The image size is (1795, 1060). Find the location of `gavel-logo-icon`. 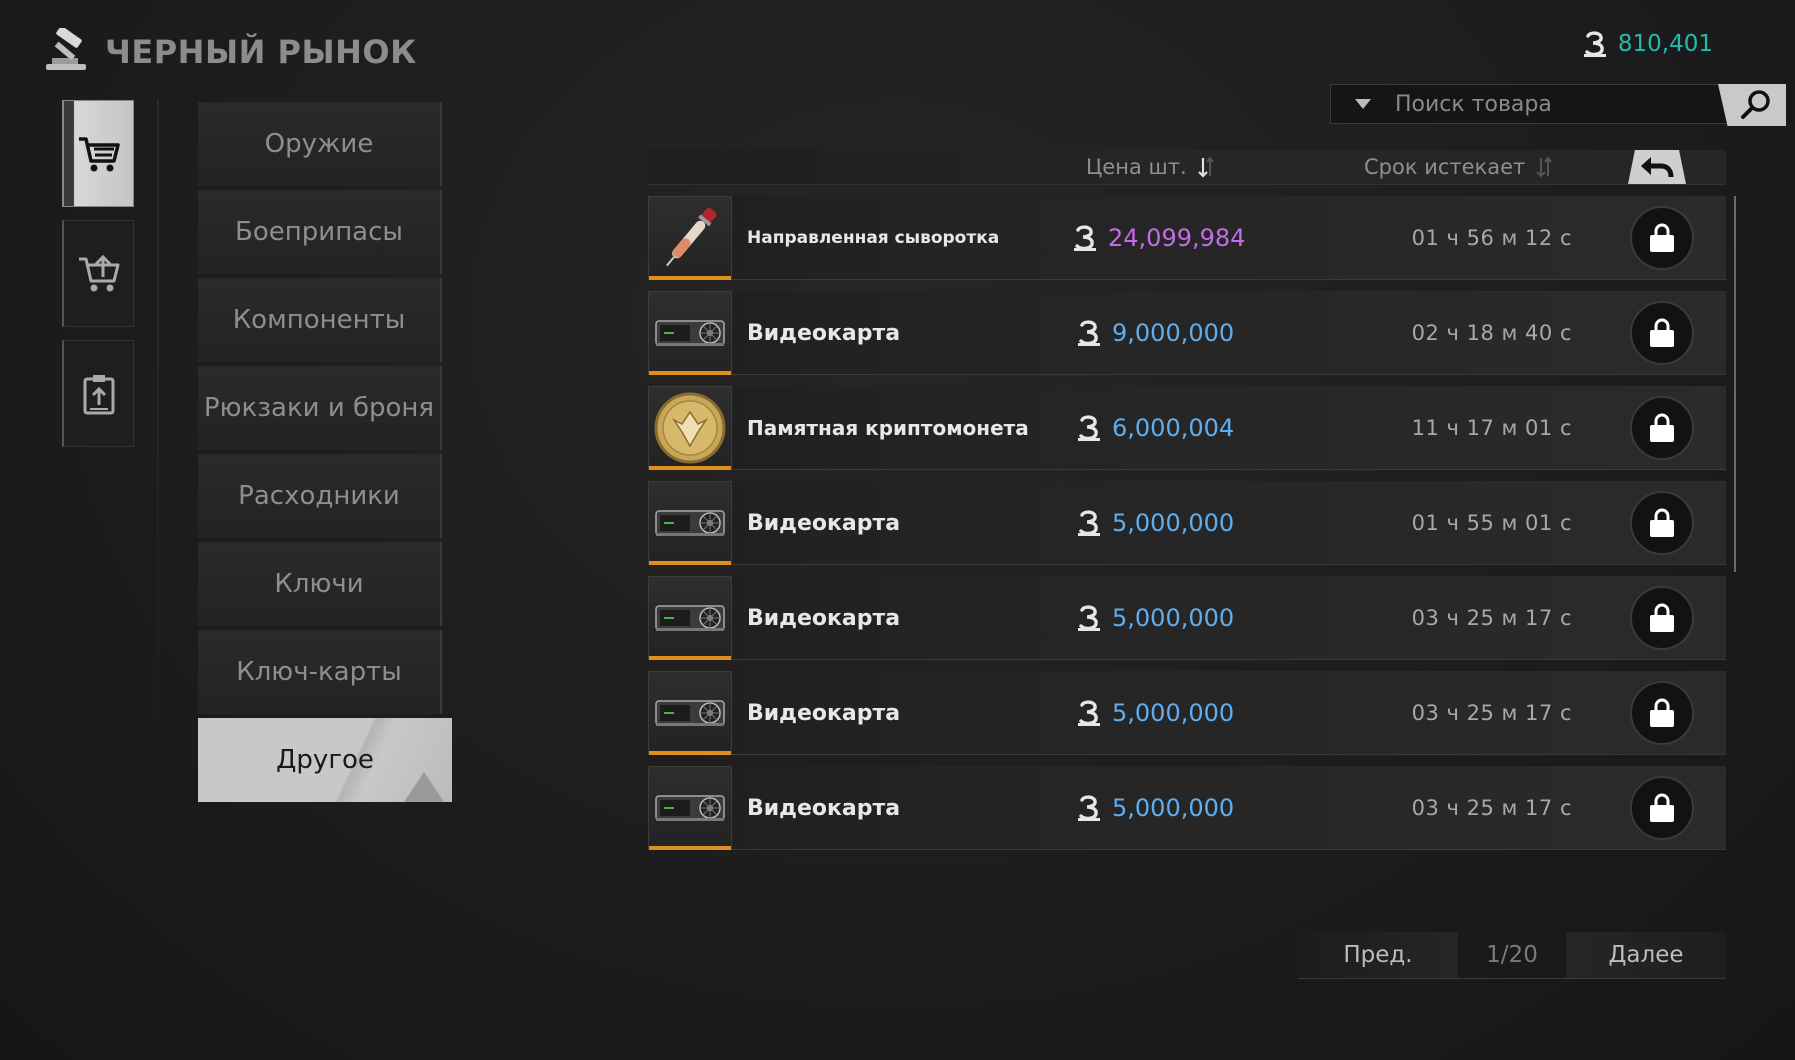

gavel-logo-icon is located at coordinates (68, 49).